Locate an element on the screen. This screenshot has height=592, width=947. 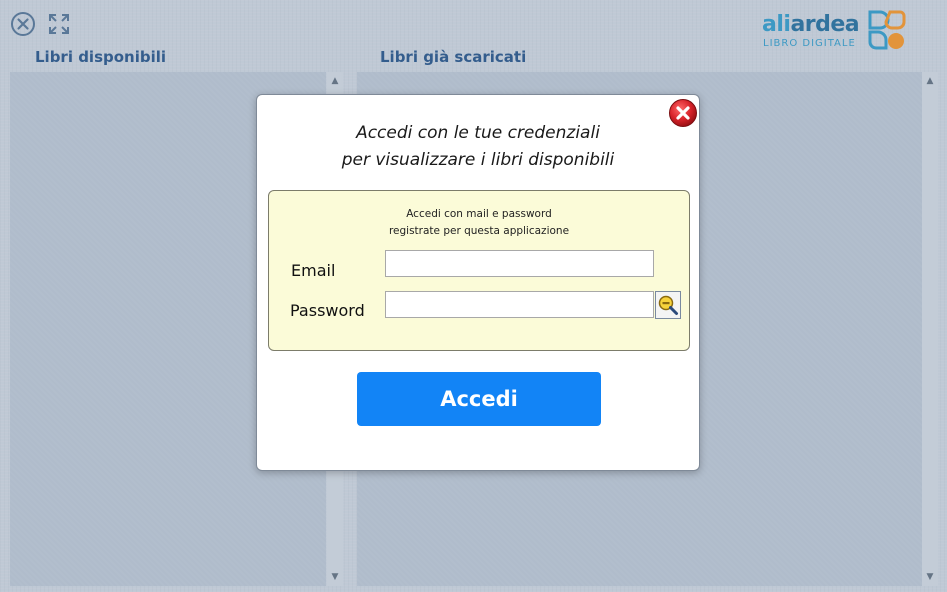
show-password-button is located at coordinates (668, 305).